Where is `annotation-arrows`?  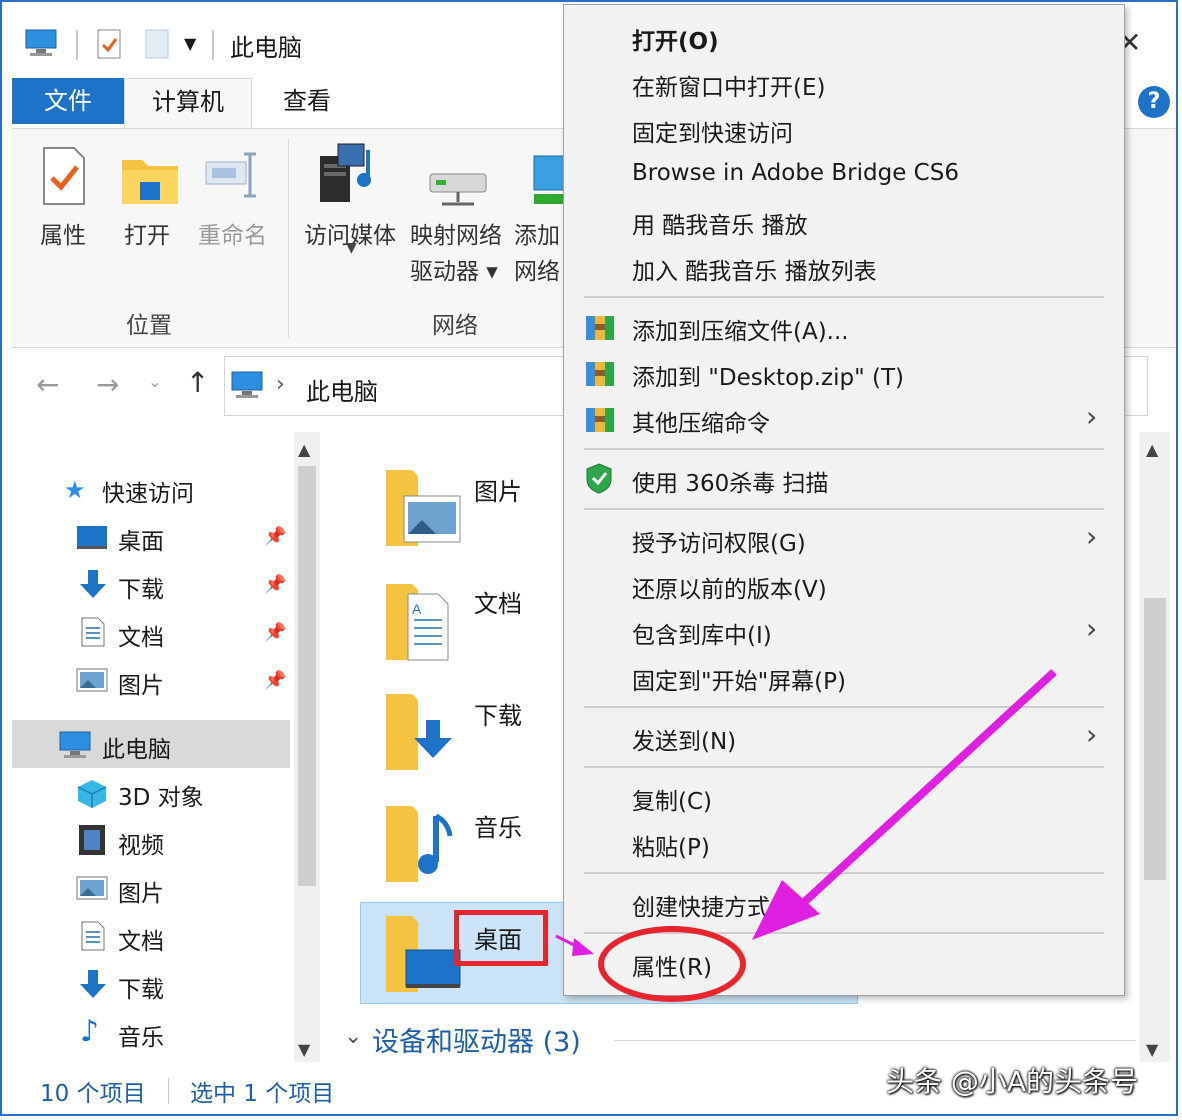 annotation-arrows is located at coordinates (806, 812).